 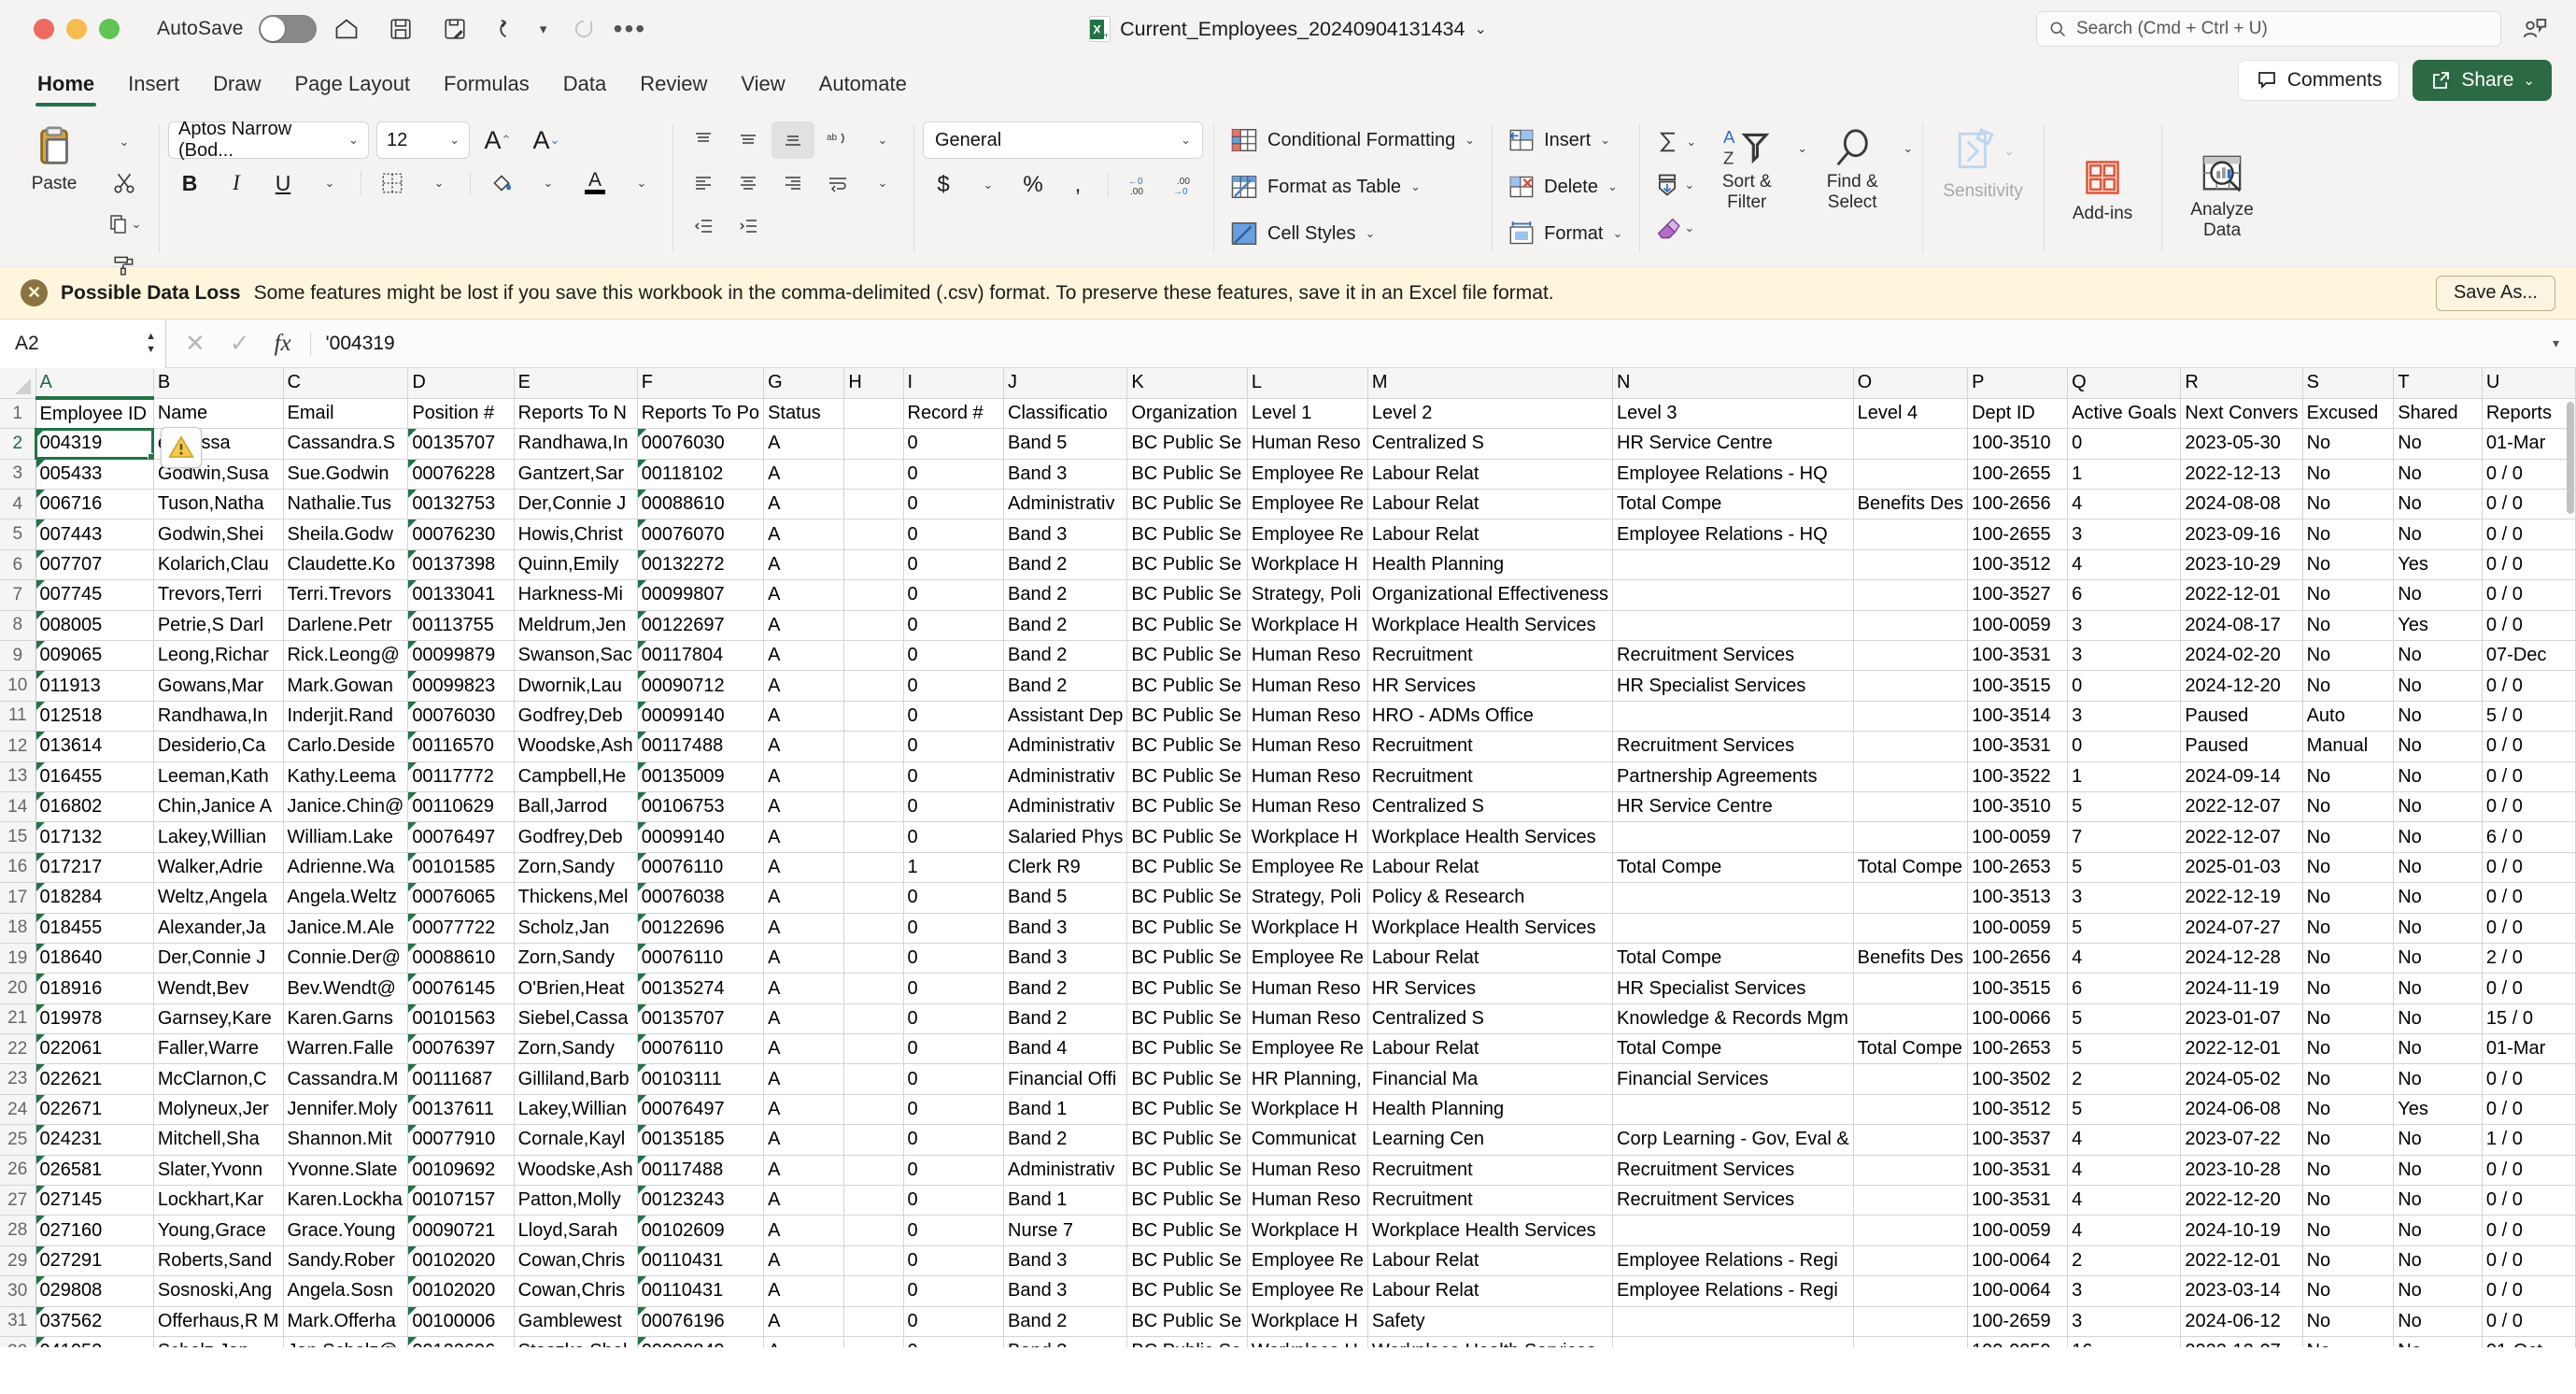 I want to click on row-header-28: 28, so click(x=18, y=1230).